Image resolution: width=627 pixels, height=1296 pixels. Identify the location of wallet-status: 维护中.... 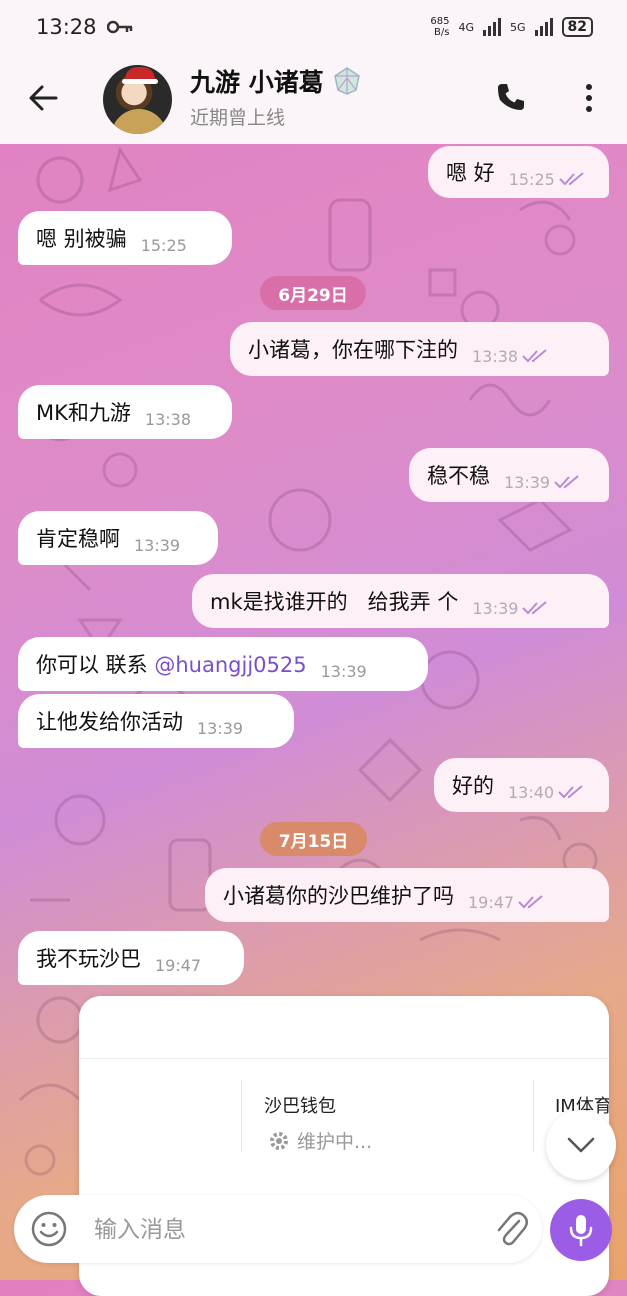
(319, 1140).